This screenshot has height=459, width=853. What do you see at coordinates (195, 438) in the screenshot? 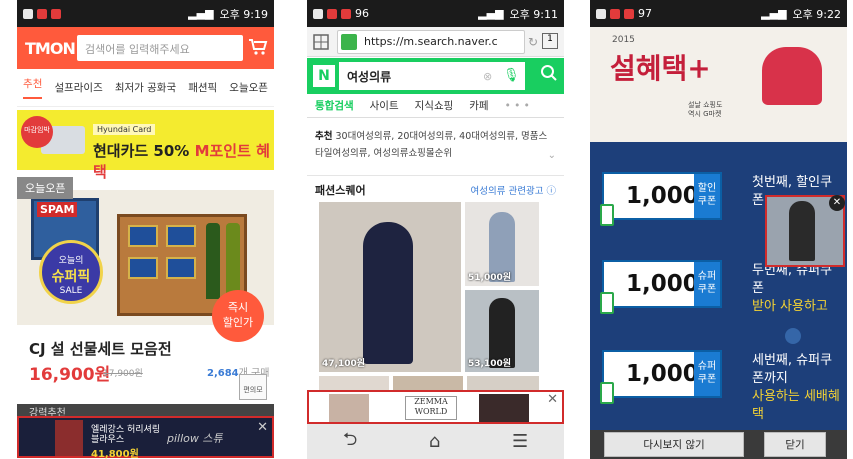
I see `ad-brand: pillow 스튜` at bounding box center [195, 438].